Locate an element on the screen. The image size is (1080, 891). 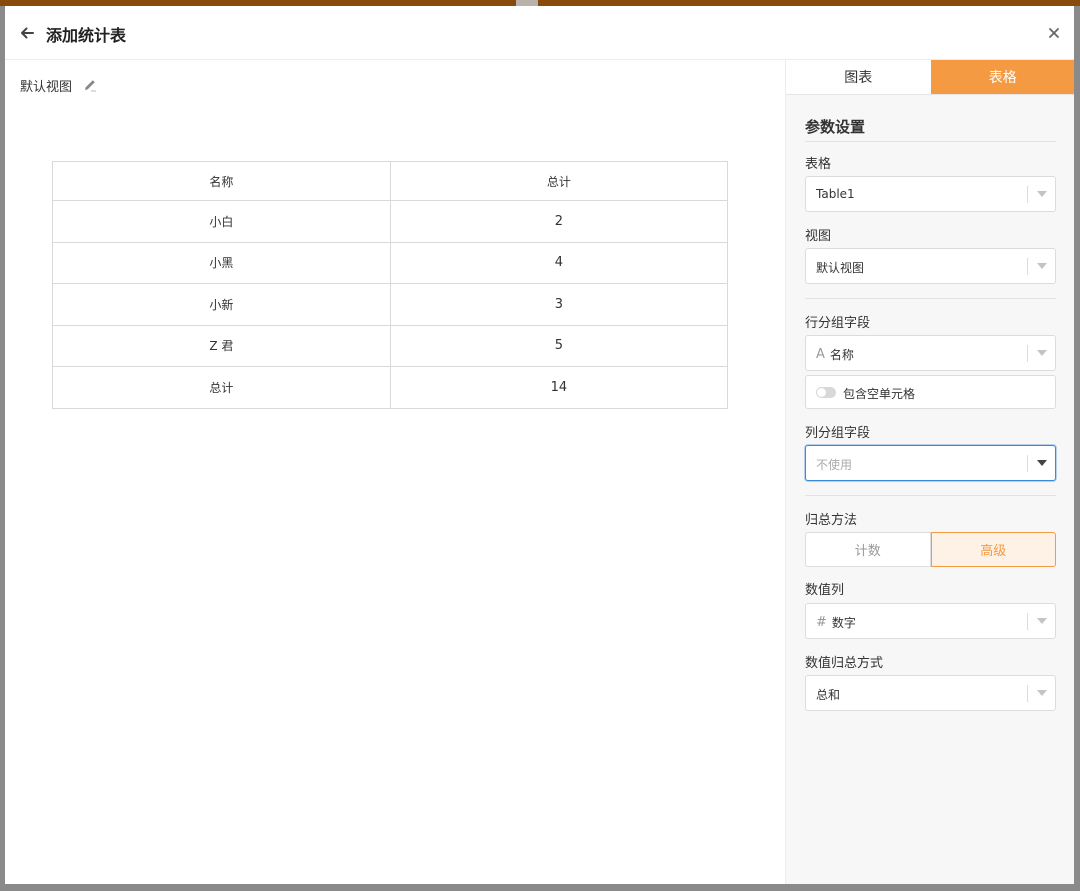
pencil-icon is located at coordinates (90, 85).